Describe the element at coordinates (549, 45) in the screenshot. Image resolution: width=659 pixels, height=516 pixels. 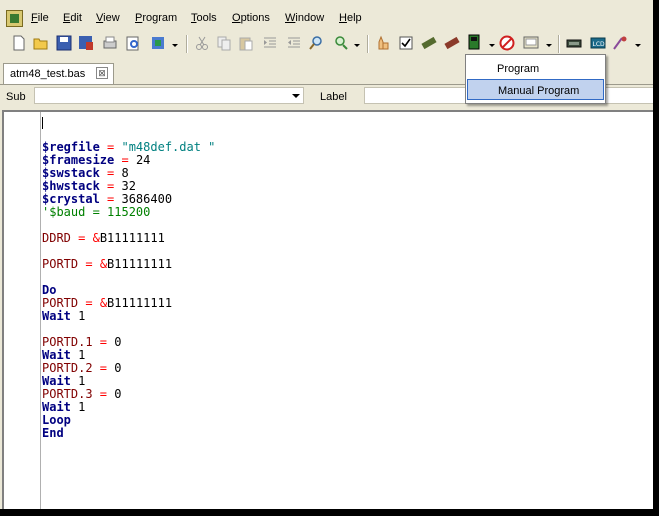
I see `terminal-dropdown-arrow` at that location.